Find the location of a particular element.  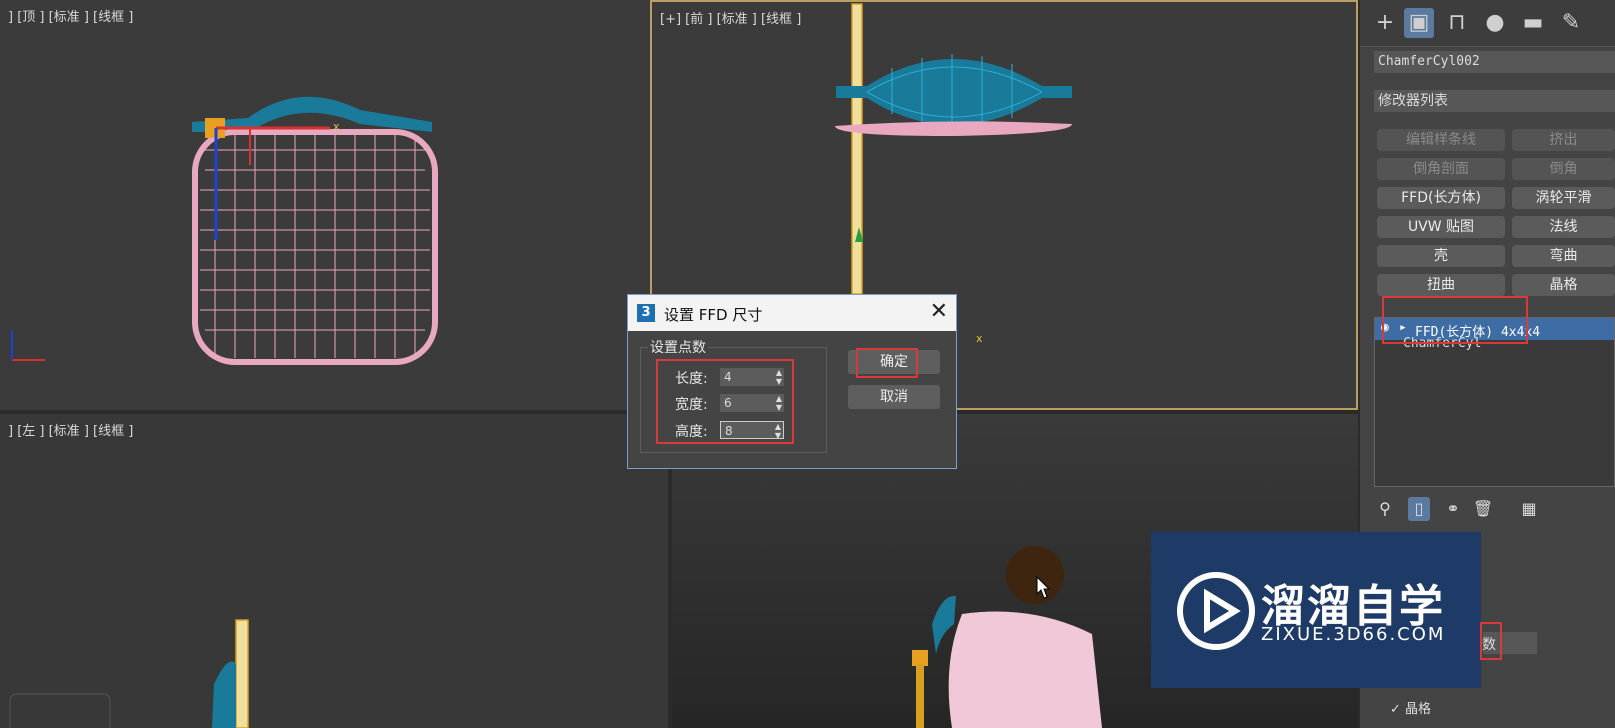

mouse-cursor-icon is located at coordinates (1043, 587).